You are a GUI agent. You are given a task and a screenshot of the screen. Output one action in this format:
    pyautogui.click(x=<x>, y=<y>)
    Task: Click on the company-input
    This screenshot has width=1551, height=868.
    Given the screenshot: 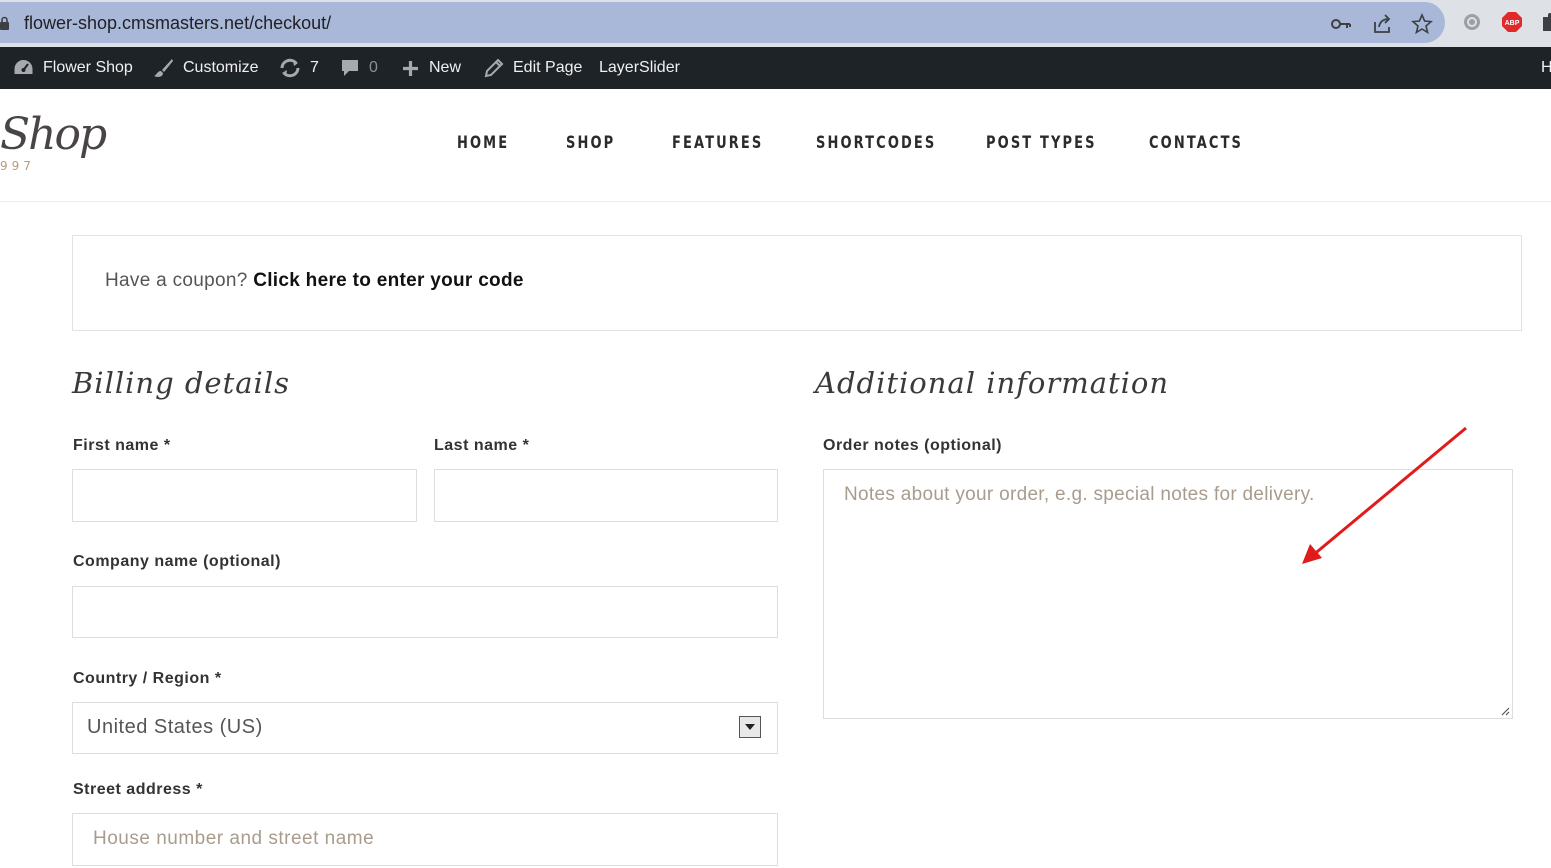 What is the action you would take?
    pyautogui.click(x=425, y=612)
    